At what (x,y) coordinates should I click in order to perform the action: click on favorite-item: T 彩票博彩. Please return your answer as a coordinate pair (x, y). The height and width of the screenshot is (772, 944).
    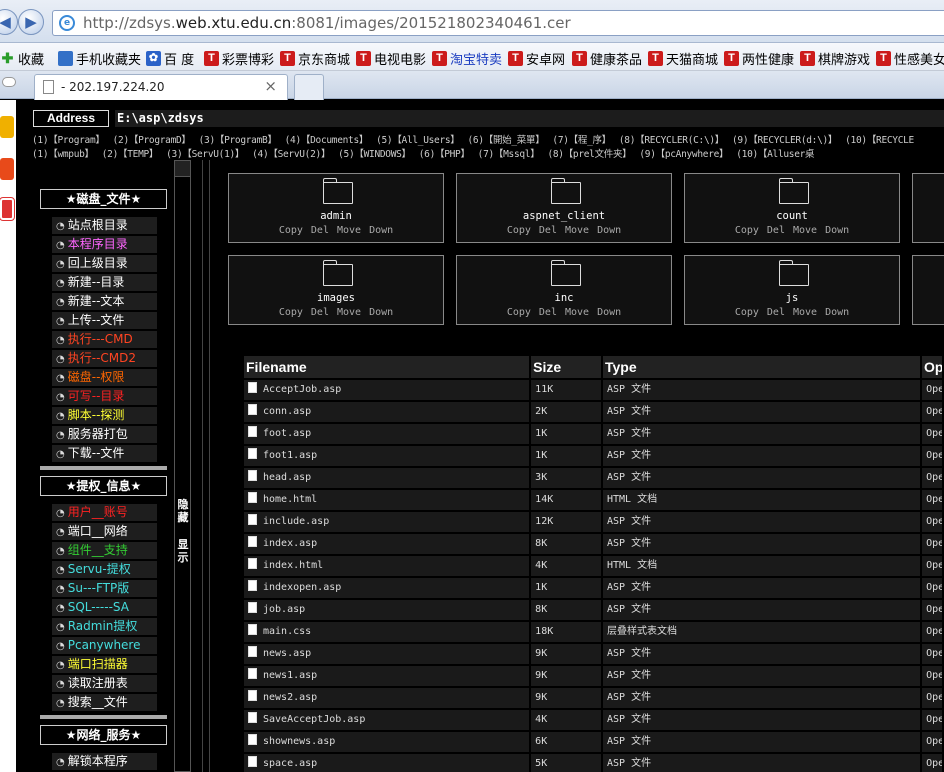
    Looking at the image, I should click on (239, 58).